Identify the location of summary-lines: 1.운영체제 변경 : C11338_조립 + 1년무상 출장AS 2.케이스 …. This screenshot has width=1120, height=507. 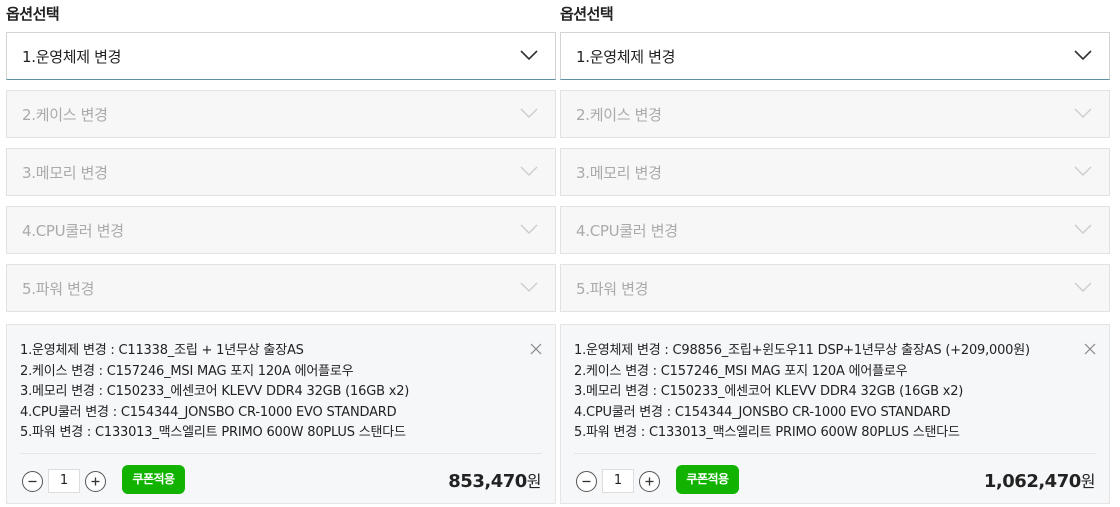
(214, 392).